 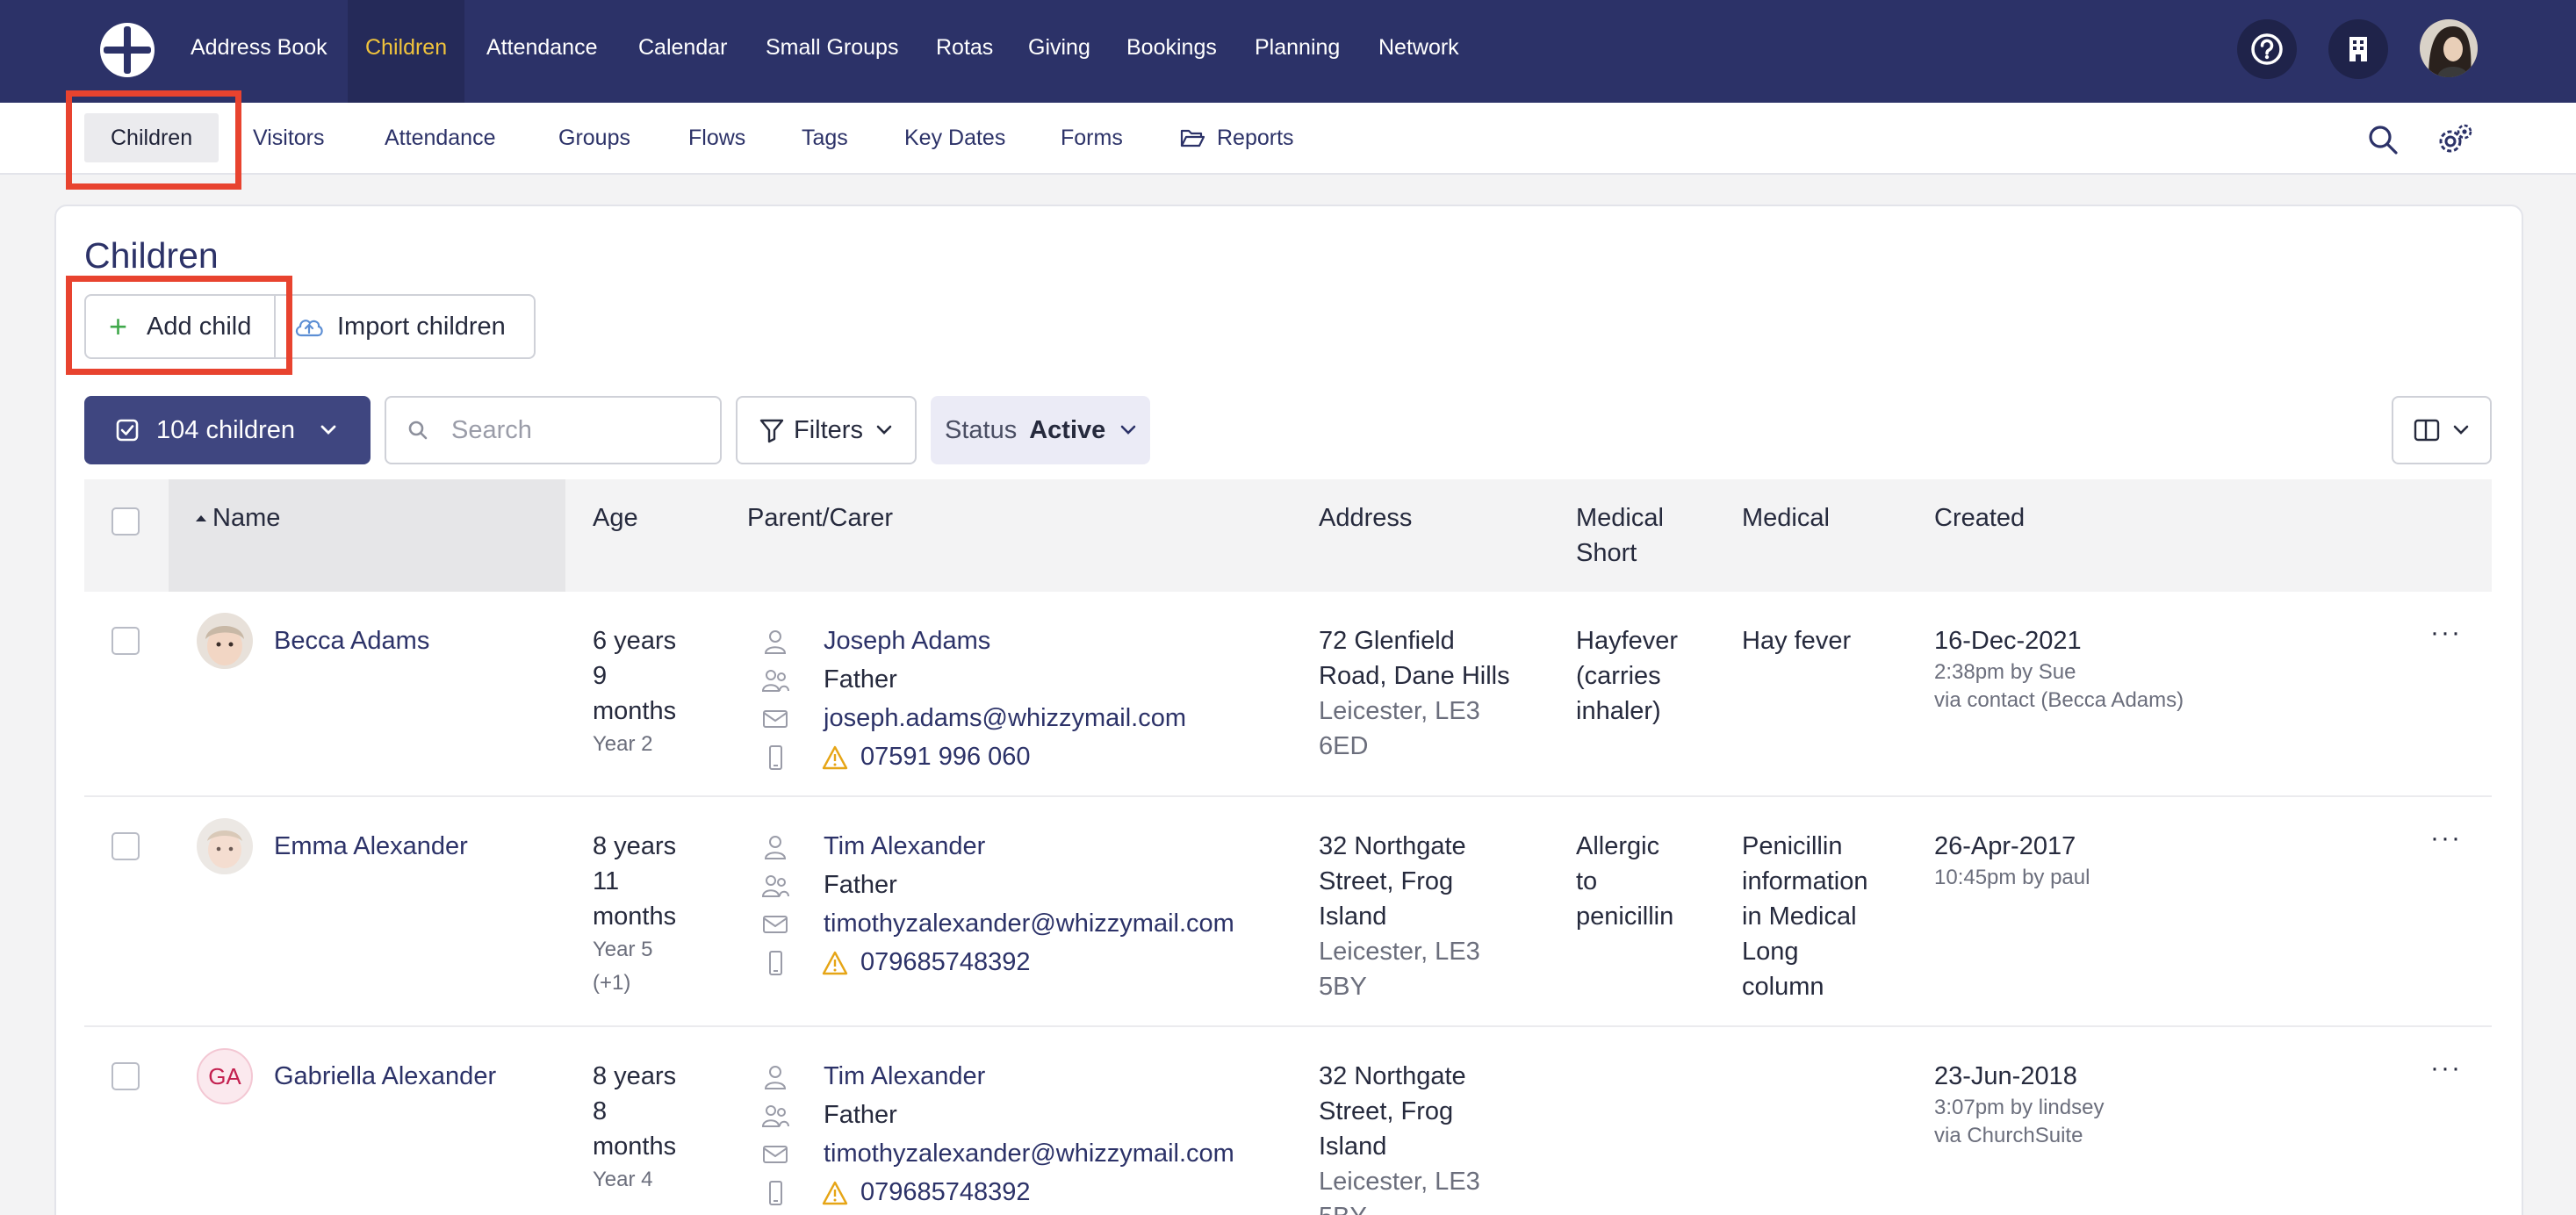 I want to click on header-parent-carer: Parent/Carer, so click(x=820, y=518).